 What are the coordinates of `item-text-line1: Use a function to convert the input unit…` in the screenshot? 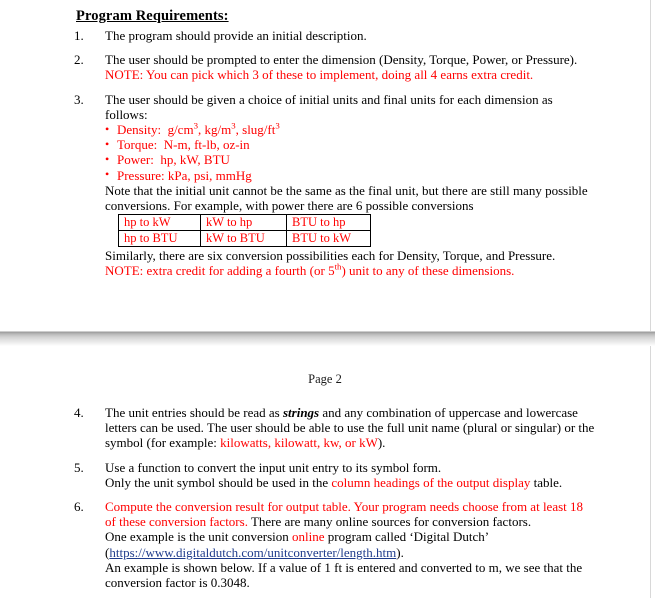 It's located at (273, 467).